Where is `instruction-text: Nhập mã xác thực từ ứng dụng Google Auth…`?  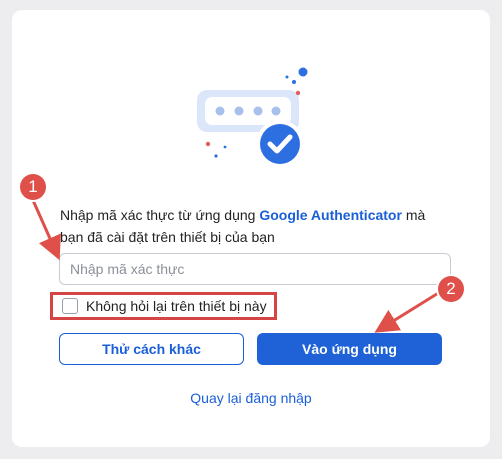 instruction-text: Nhập mã xác thực từ ứng dụng Google Auth… is located at coordinates (255, 226).